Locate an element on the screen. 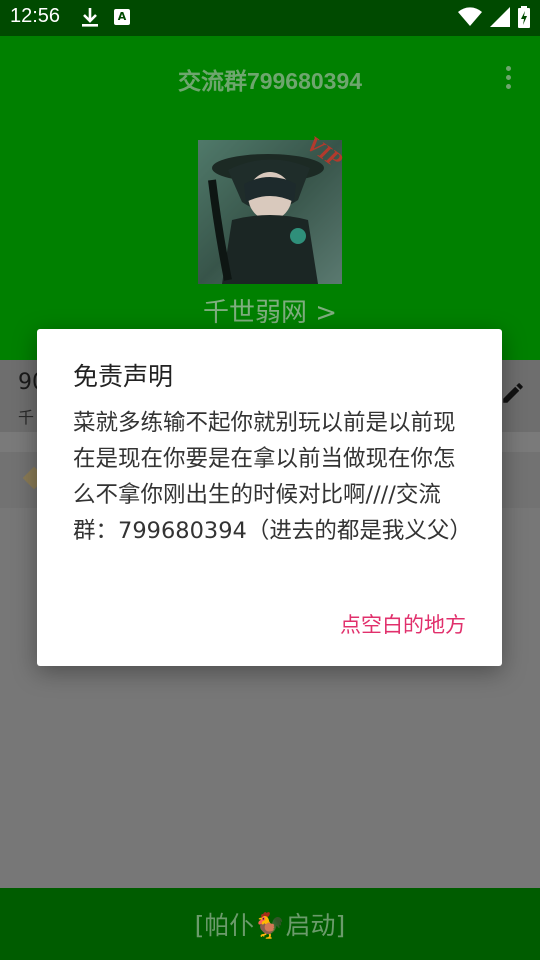 The image size is (540, 960). dismiss-button: 点空白的地方 is located at coordinates (403, 624).